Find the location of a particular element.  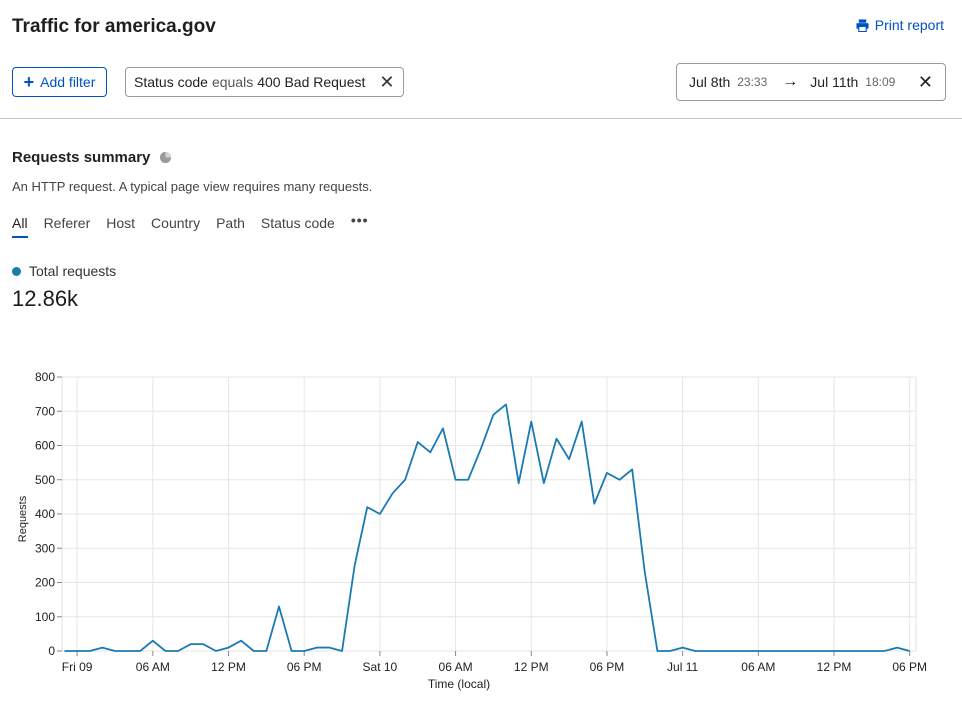

requests-summary-heading: Requests summary is located at coordinates (92, 157).